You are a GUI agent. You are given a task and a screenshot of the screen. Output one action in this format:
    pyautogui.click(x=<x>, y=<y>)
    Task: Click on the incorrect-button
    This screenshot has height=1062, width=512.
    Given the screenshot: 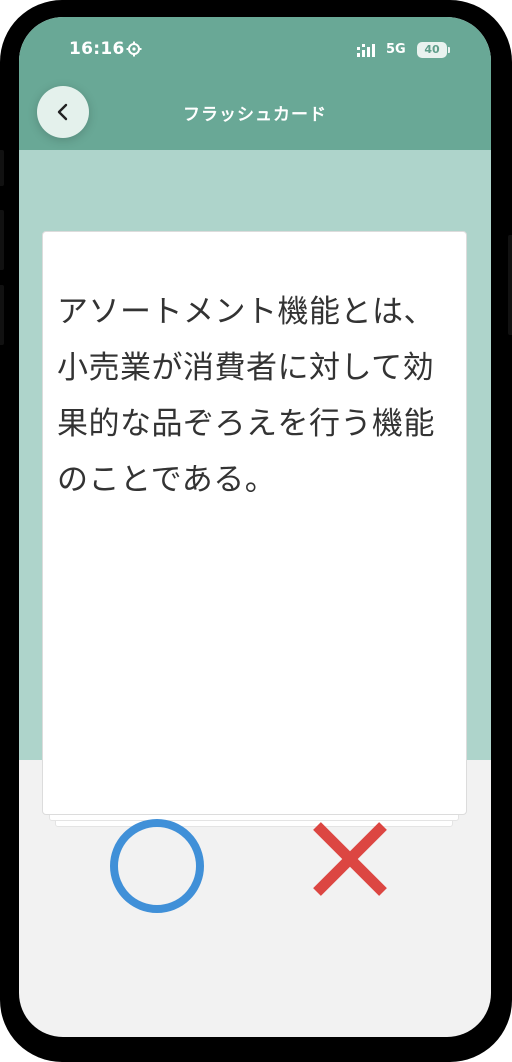 What is the action you would take?
    pyautogui.click(x=352, y=861)
    